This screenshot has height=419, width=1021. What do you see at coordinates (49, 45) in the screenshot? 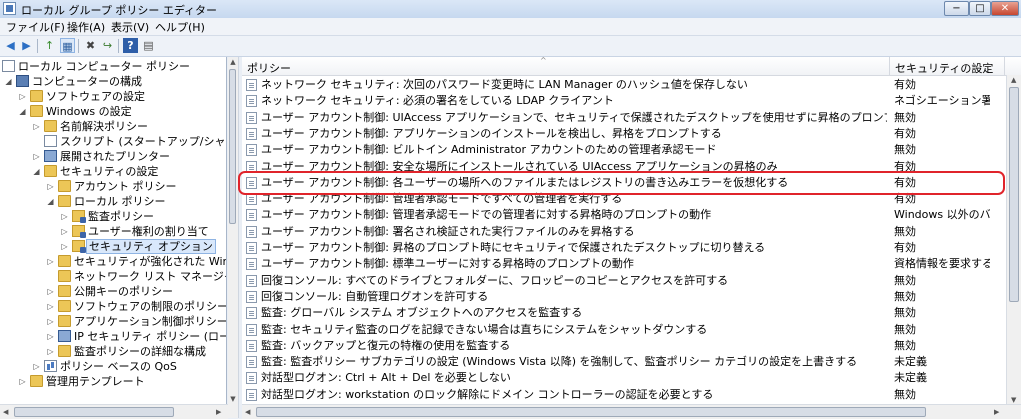
I see `up-folder-icon: ↑` at bounding box center [49, 45].